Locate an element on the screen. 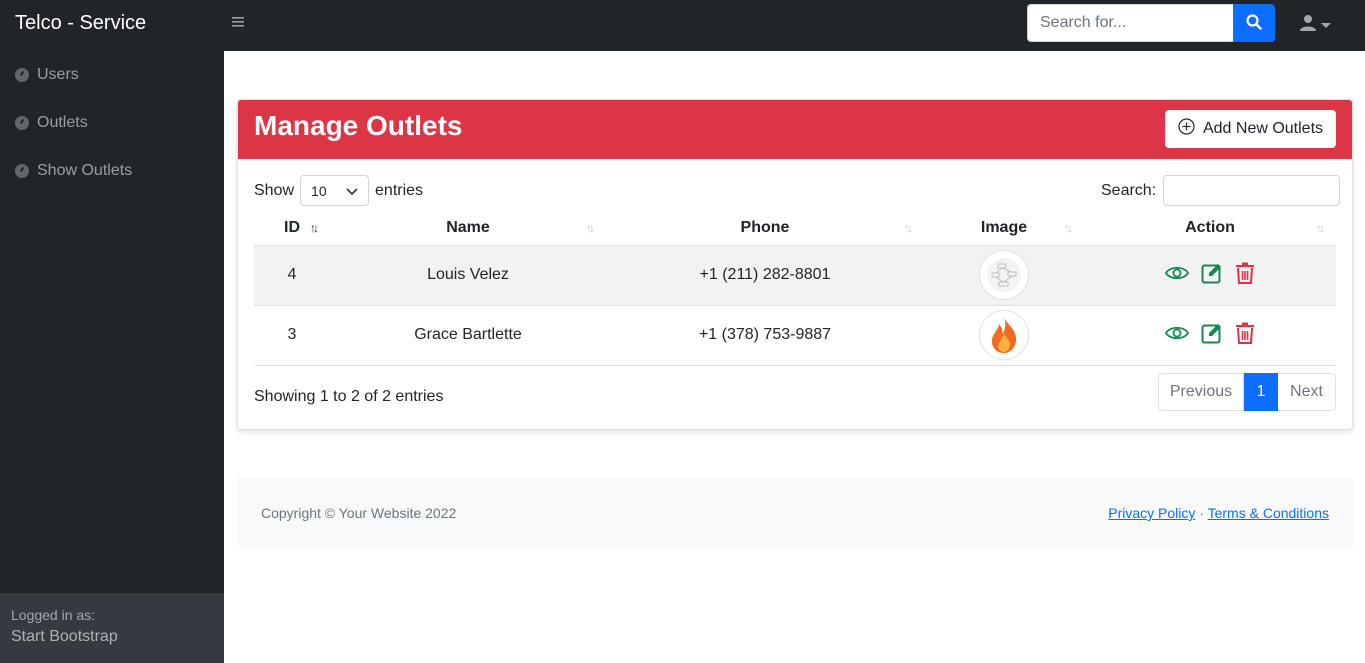 The width and height of the screenshot is (1365, 663). column-header-image: Image ↑↓ is located at coordinates (1004, 228).